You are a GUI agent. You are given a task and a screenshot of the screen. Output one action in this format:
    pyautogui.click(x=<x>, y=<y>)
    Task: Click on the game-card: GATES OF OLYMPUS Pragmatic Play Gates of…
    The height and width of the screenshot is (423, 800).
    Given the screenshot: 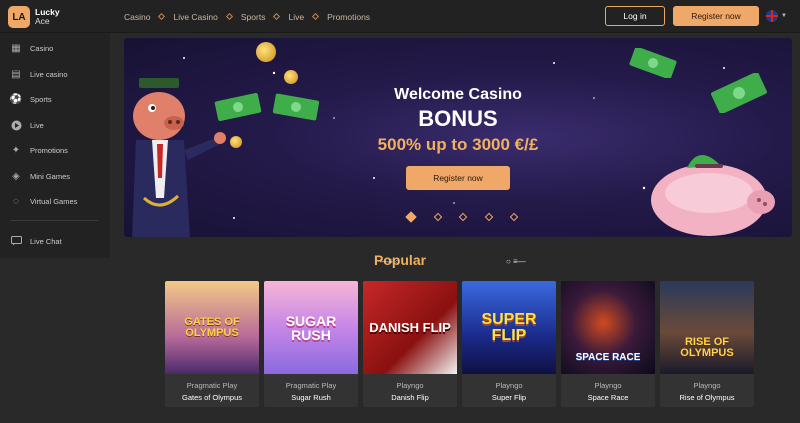 What is the action you would take?
    pyautogui.click(x=212, y=344)
    